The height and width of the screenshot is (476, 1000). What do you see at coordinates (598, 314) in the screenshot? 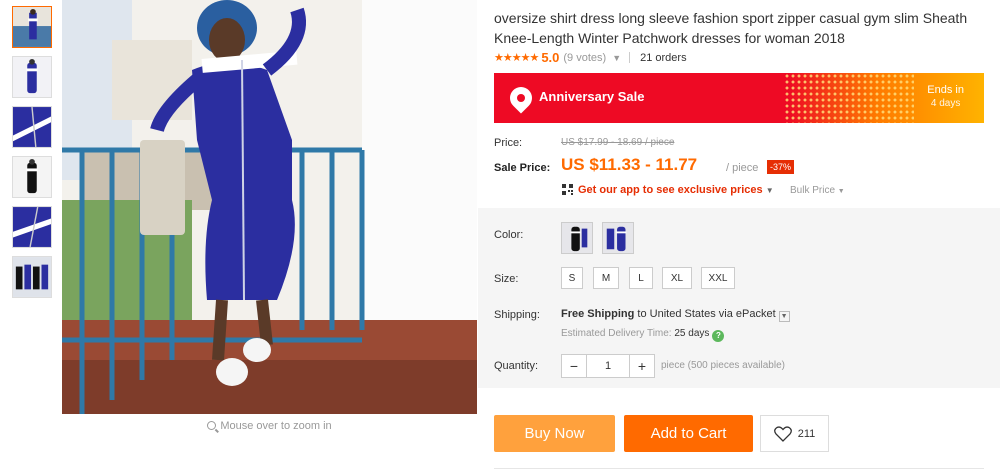
I see `free-shipping: Free Shipping` at bounding box center [598, 314].